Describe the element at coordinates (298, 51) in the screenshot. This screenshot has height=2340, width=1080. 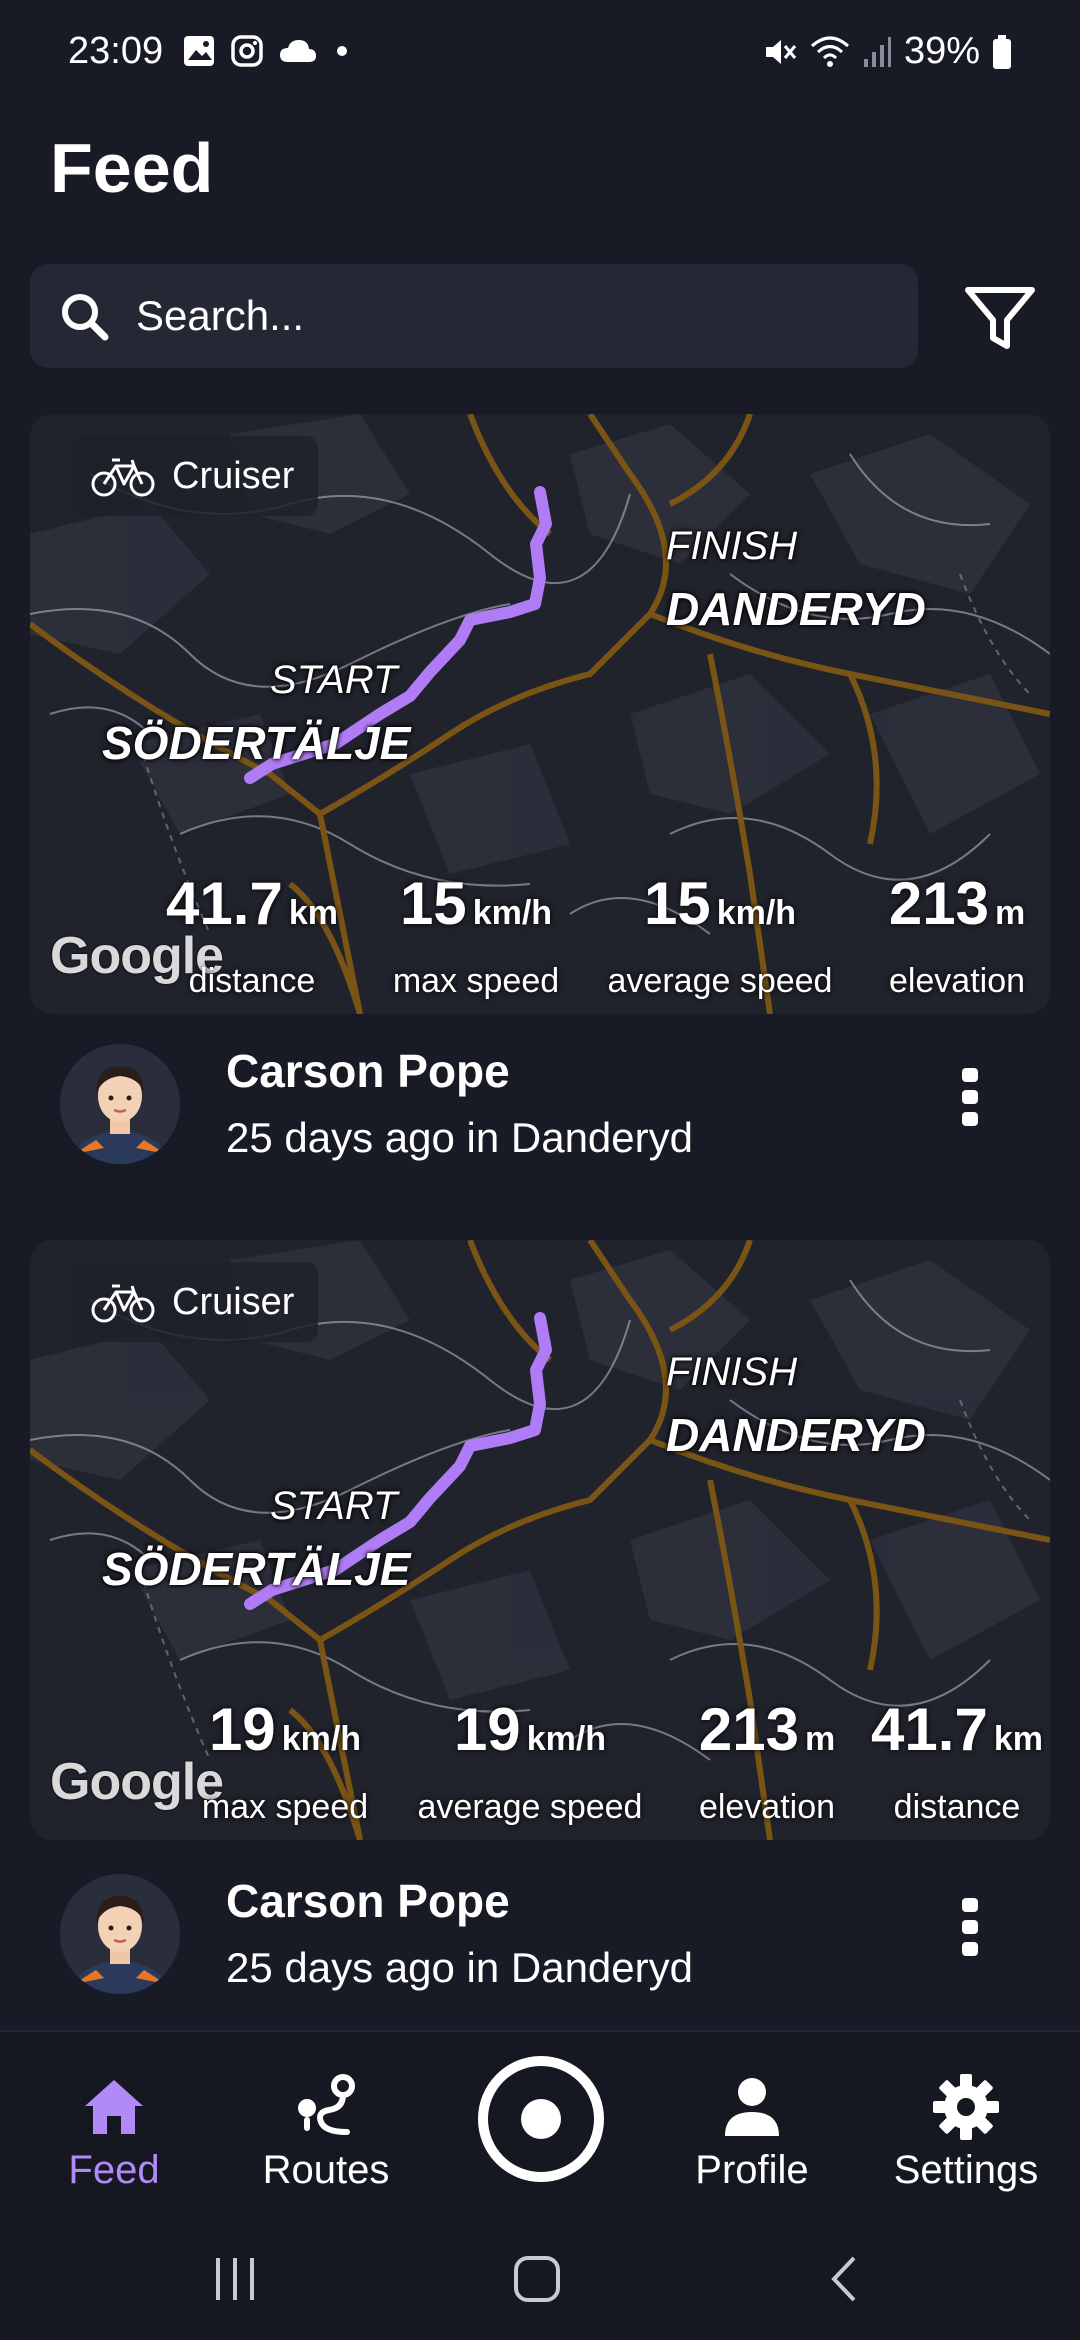
I see `cloud-icon` at that location.